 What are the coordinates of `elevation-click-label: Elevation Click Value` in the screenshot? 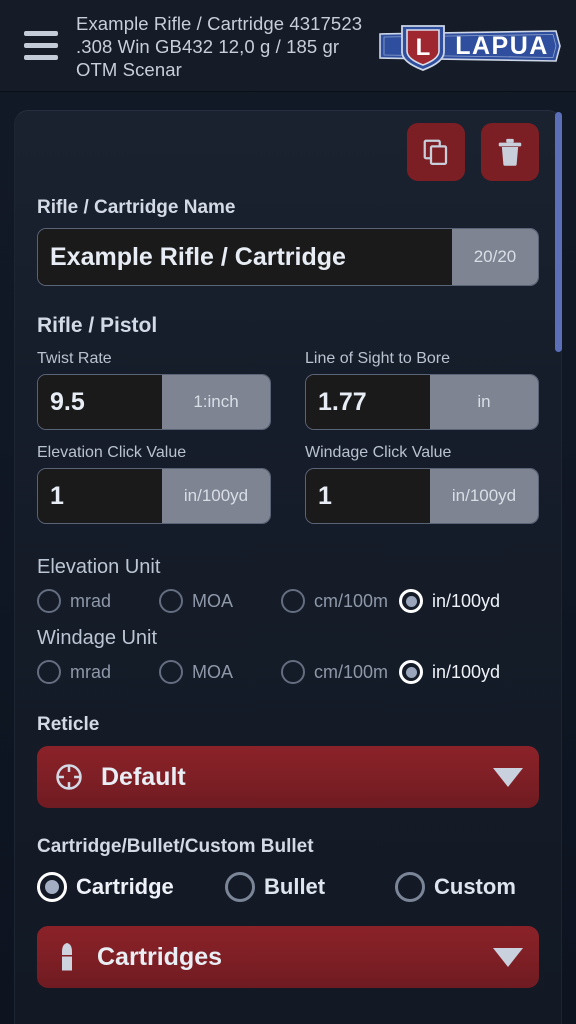 It's located at (112, 452).